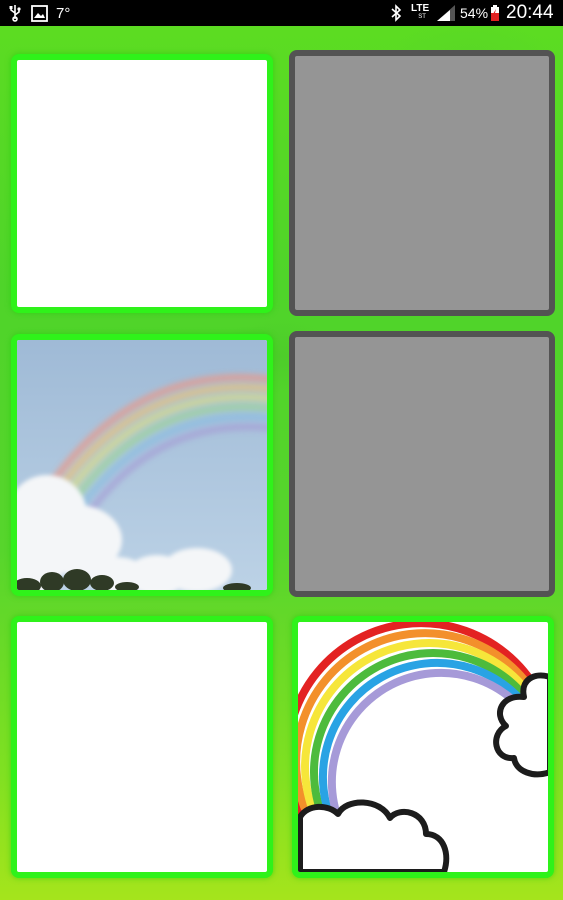 The image size is (563, 900). Describe the element at coordinates (396, 13) in the screenshot. I see `bluetooth-icon` at that location.